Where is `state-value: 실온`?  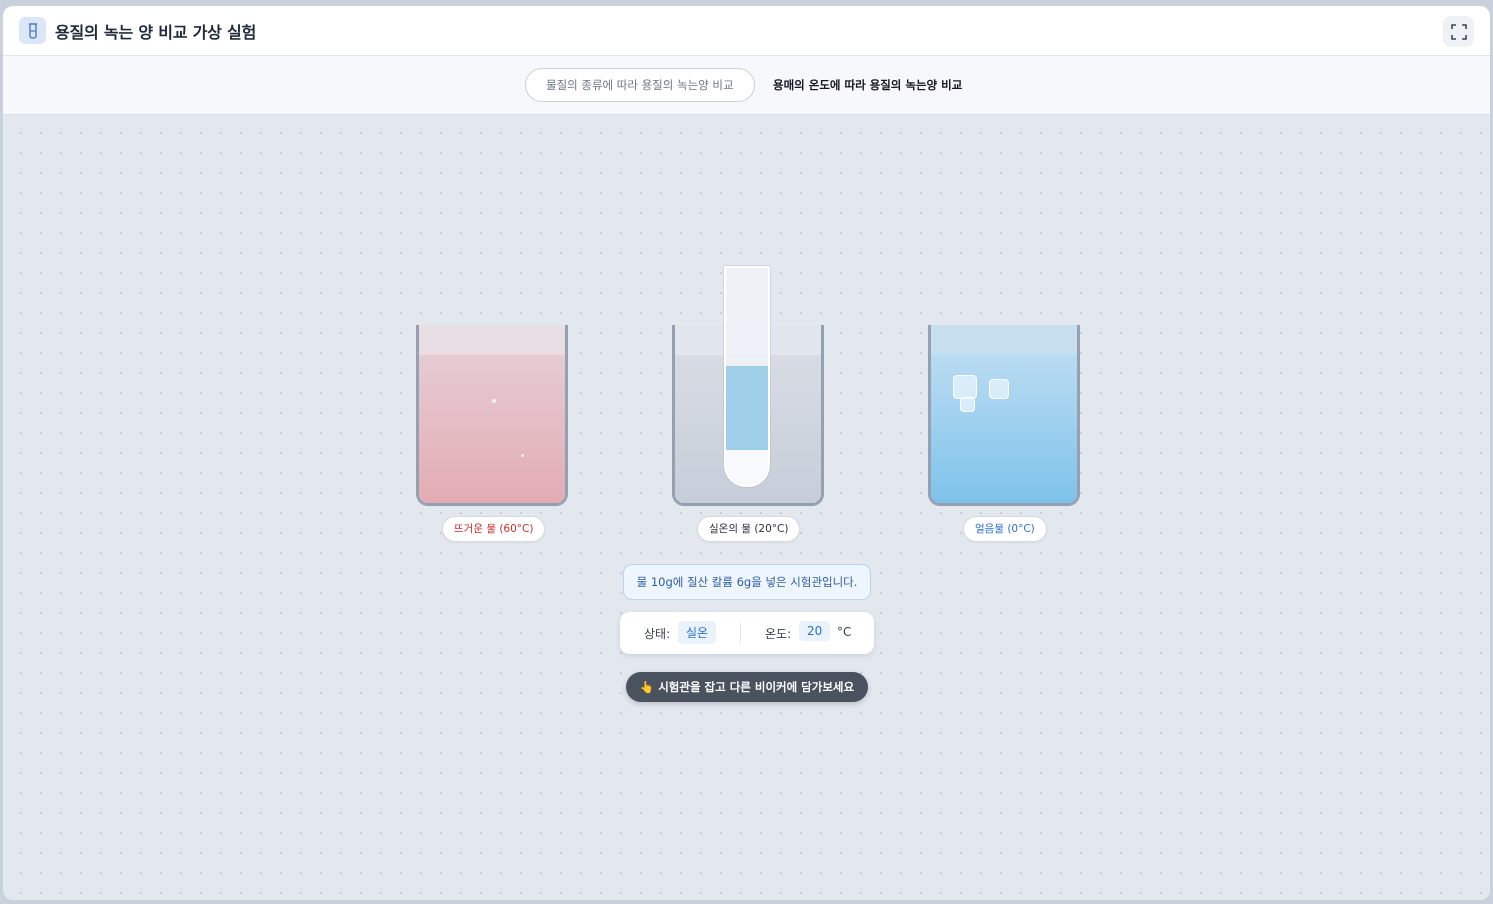
state-value: 실온 is located at coordinates (697, 632).